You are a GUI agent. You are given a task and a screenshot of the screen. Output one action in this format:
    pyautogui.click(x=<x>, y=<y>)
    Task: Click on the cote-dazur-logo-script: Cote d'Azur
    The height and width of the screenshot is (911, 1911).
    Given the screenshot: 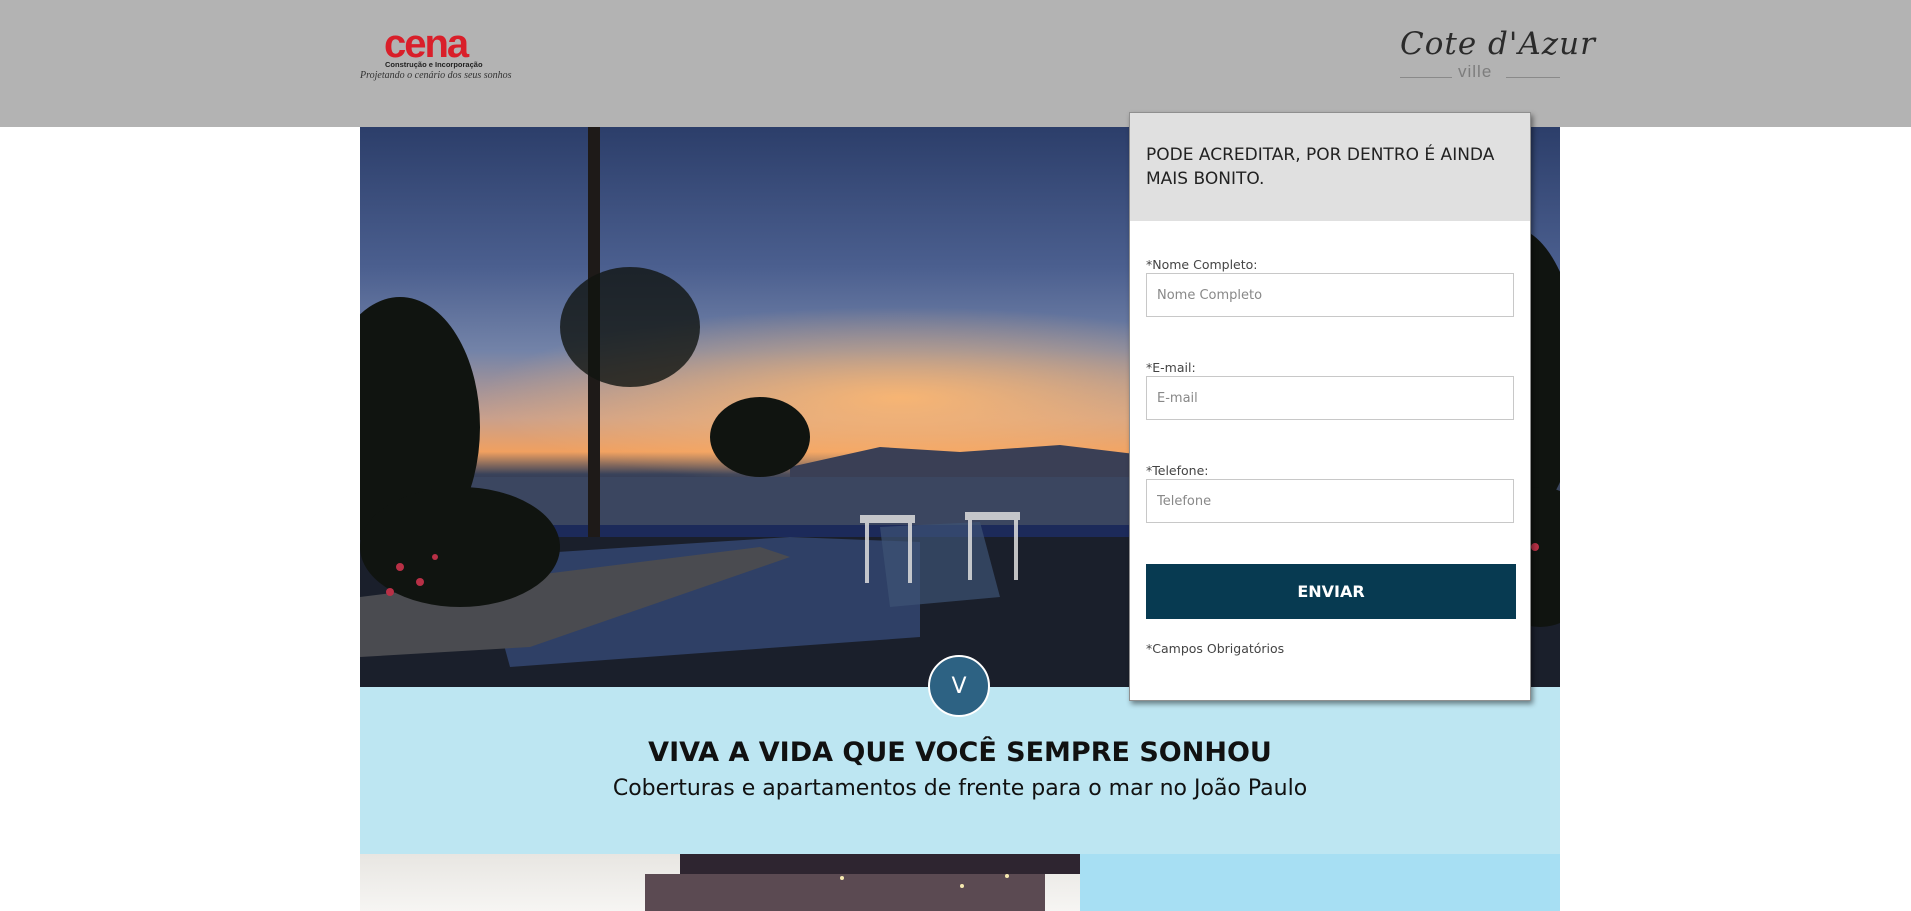 What is the action you would take?
    pyautogui.click(x=1498, y=44)
    